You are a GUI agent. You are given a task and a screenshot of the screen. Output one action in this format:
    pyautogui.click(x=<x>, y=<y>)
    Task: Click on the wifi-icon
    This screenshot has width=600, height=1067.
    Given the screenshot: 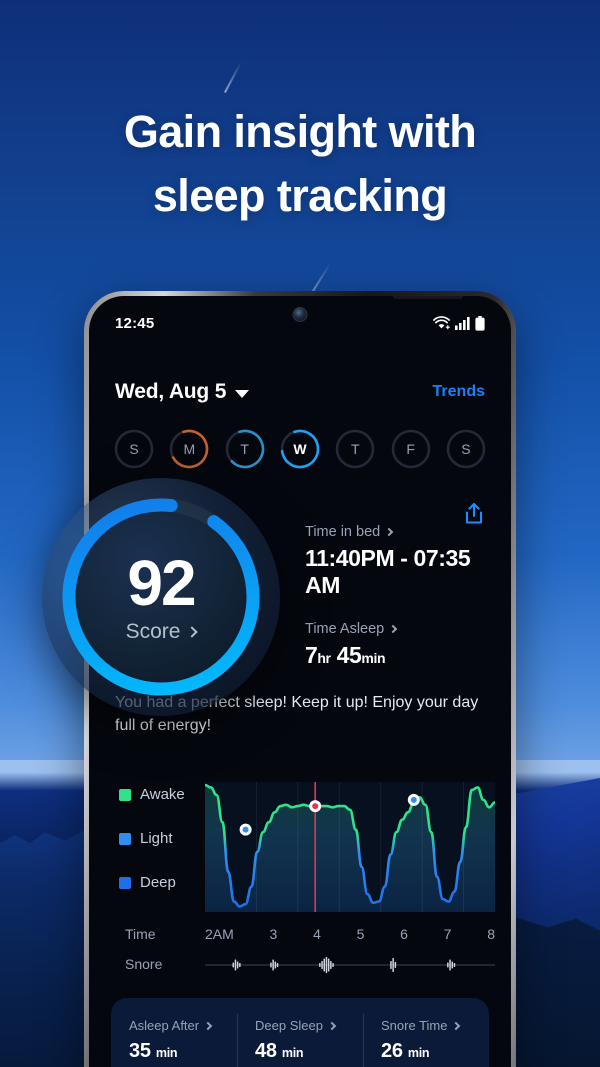 What is the action you would take?
    pyautogui.click(x=441, y=323)
    